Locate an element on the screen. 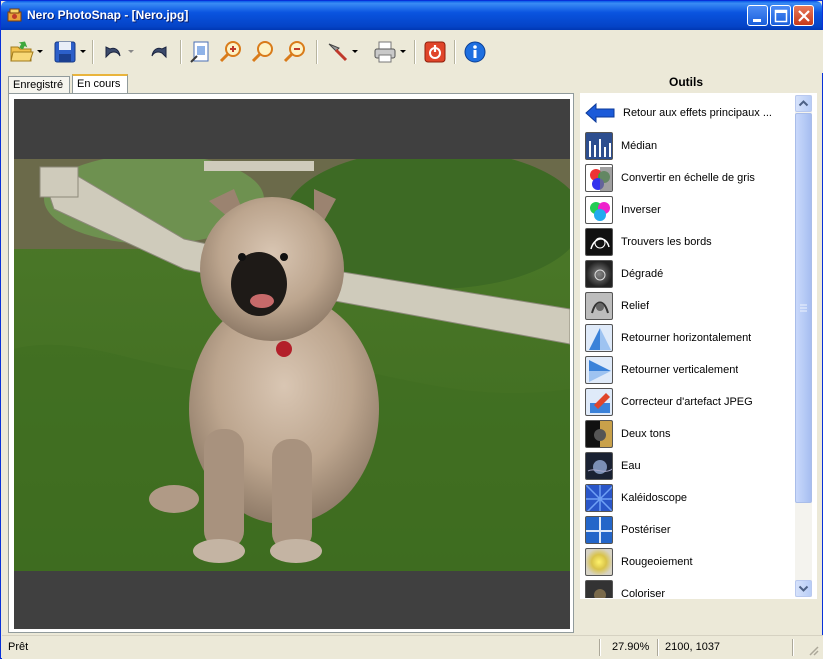 This screenshot has height=659, width=823. tool-label: Trouvers les bords is located at coordinates (666, 242).